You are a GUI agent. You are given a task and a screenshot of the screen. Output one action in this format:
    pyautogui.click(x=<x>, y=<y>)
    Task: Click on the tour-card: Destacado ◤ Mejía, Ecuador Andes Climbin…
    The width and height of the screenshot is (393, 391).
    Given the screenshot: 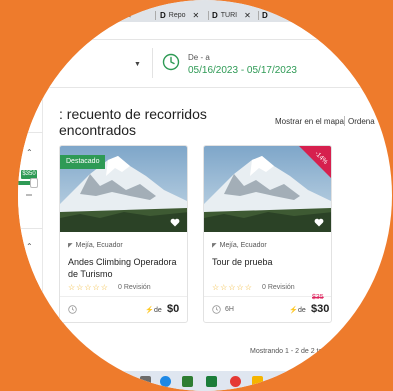 What is the action you would take?
    pyautogui.click(x=123, y=234)
    